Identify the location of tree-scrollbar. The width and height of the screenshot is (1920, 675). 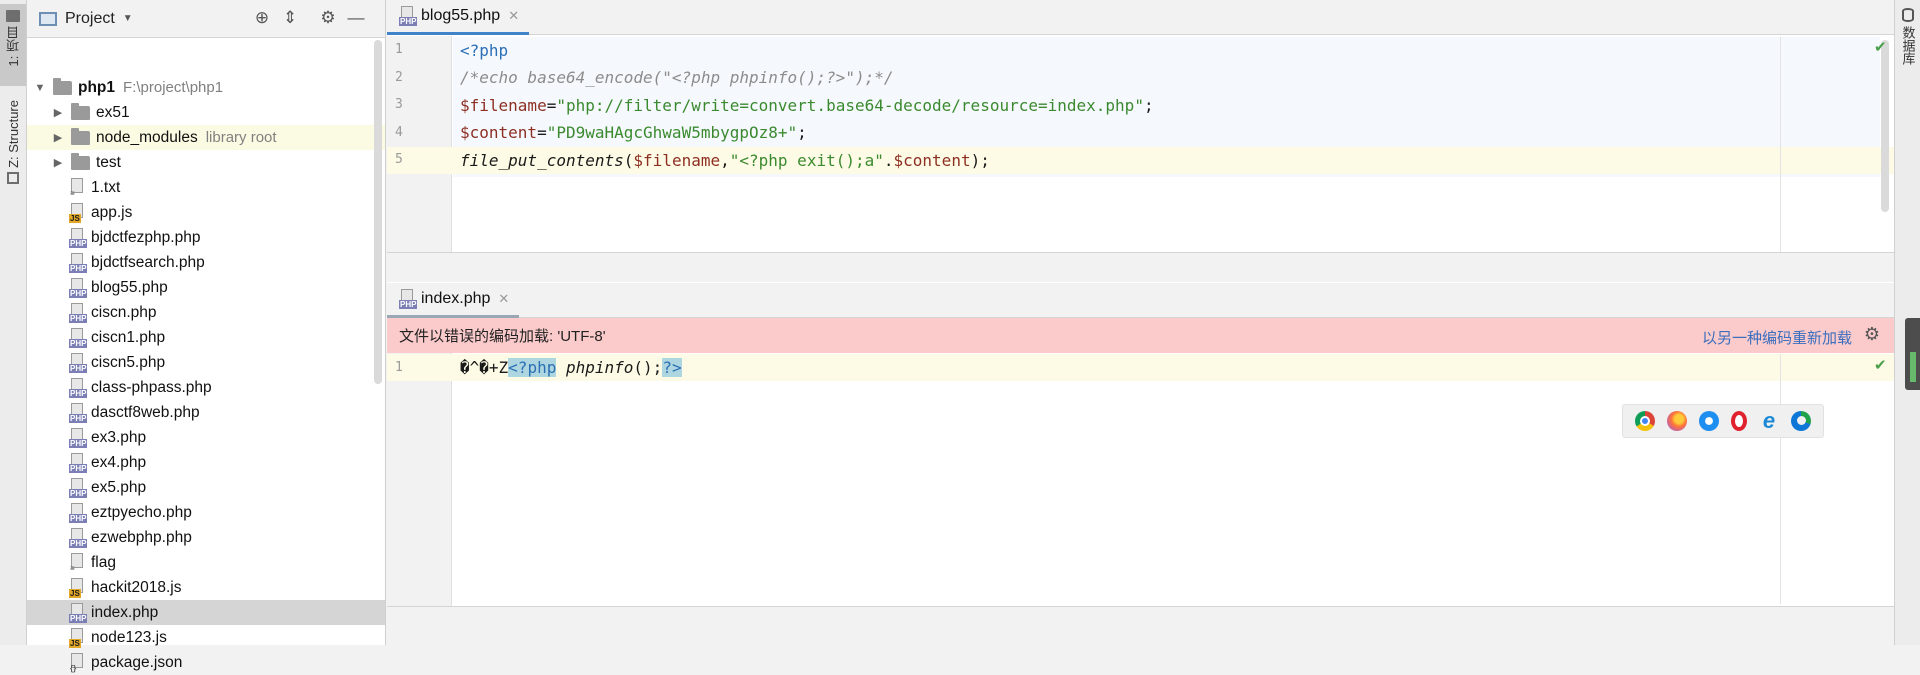
(378, 212).